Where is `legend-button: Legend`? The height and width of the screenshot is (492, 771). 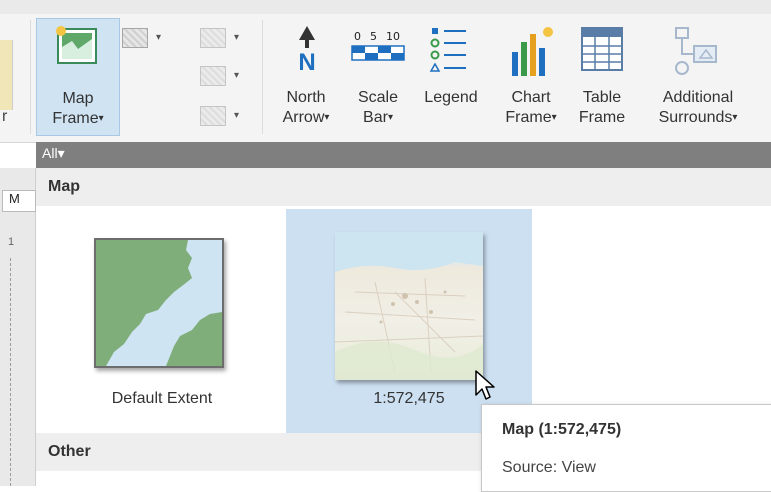 legend-button: Legend is located at coordinates (451, 78).